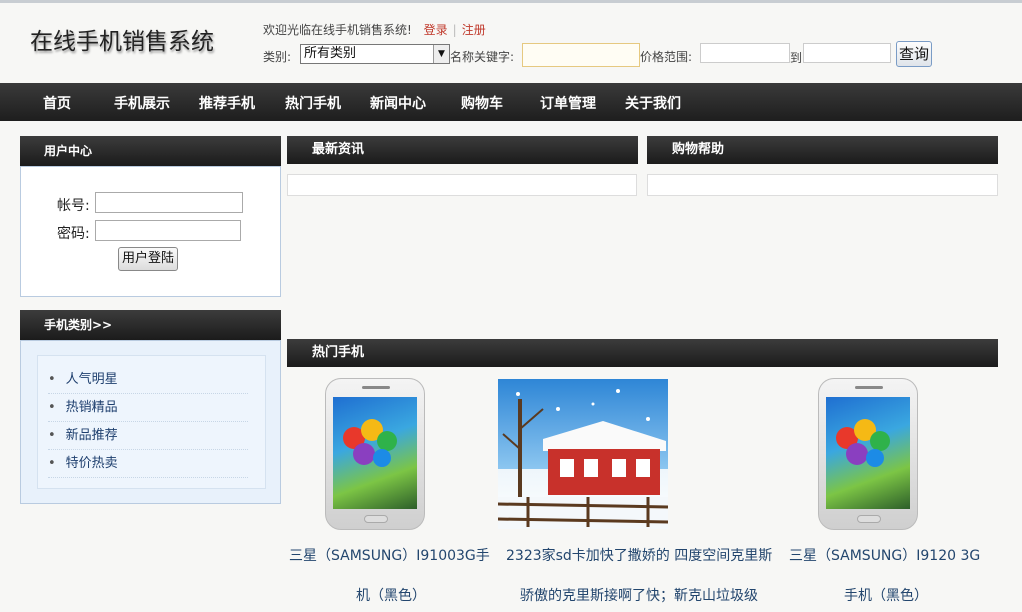 This screenshot has width=1022, height=612. What do you see at coordinates (148, 436) in the screenshot?
I see `category-item-new: 新品推荐` at bounding box center [148, 436].